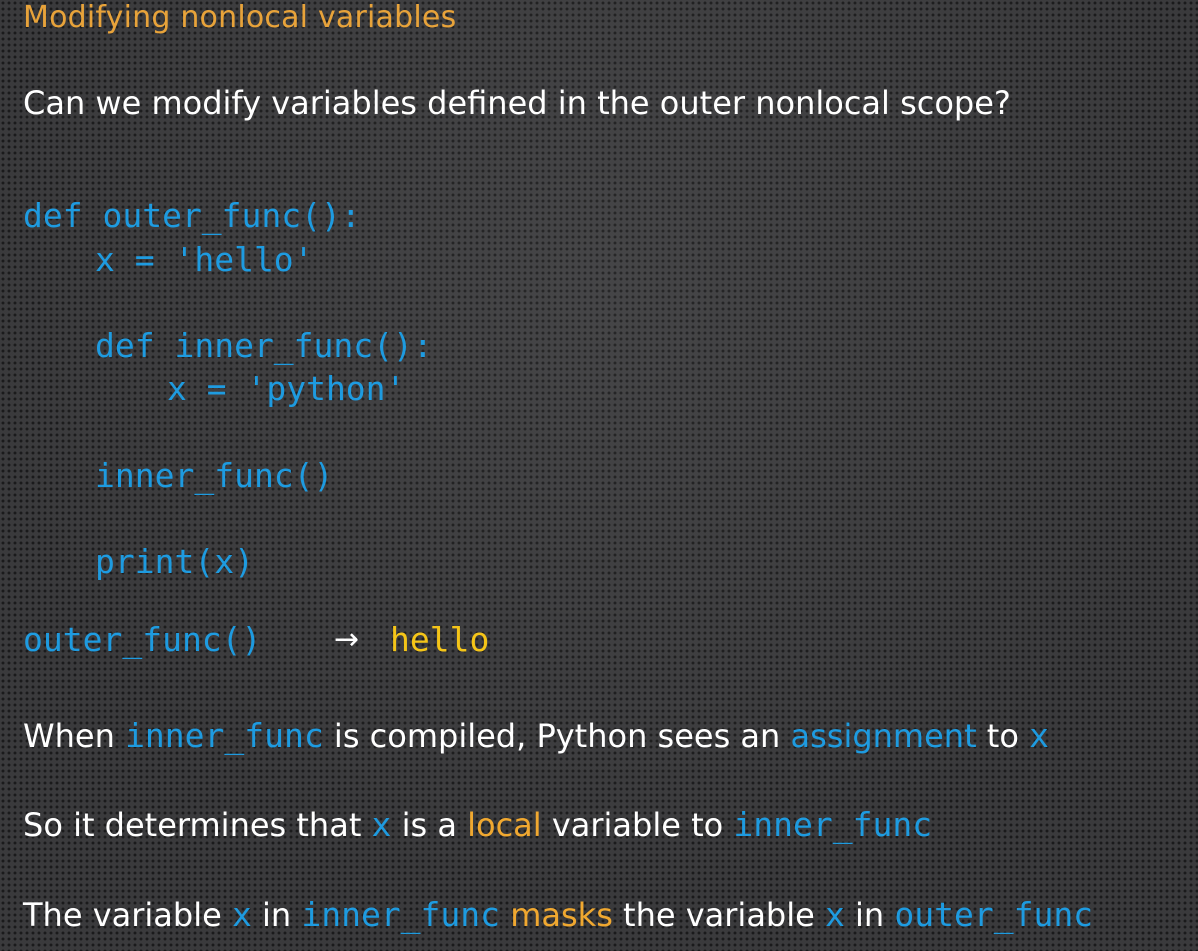  Describe the element at coordinates (240, 17) in the screenshot. I see `slide-title: Modifying nonlocal variables` at that location.